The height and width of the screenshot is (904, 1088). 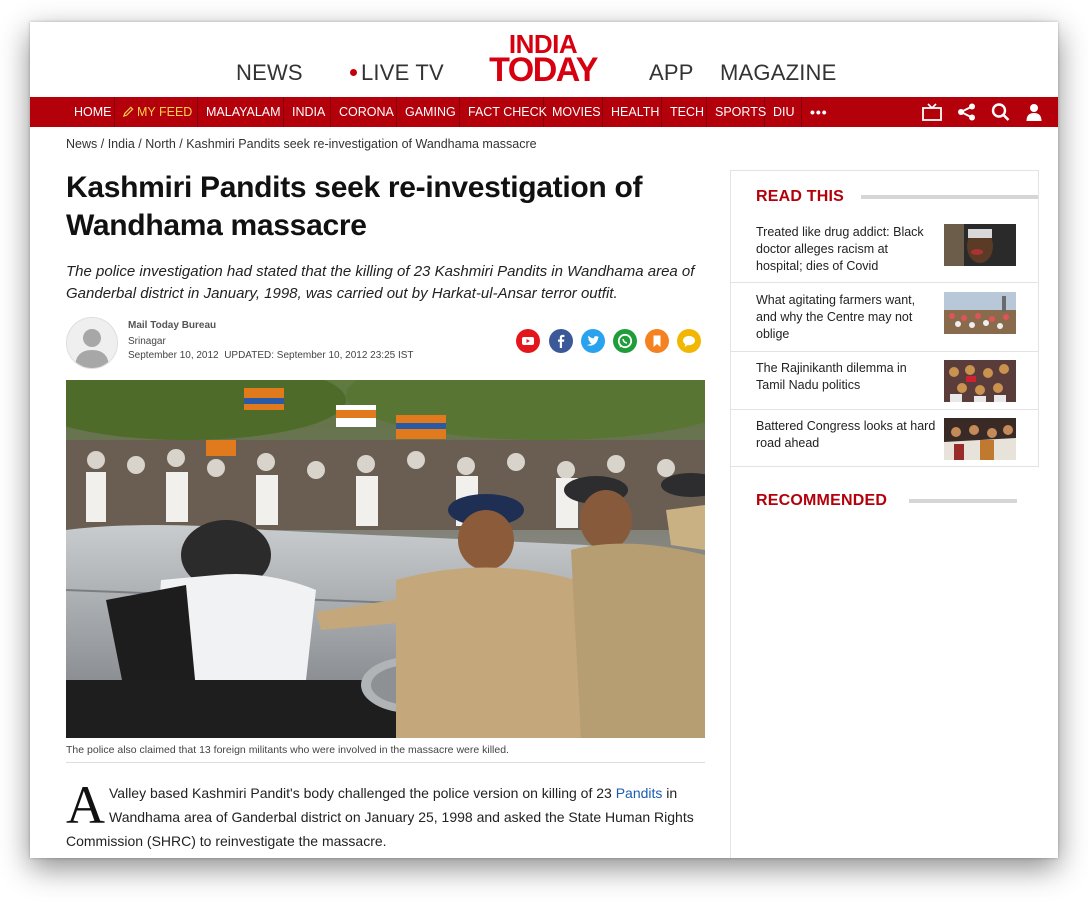 I want to click on author-avatar, so click(x=92, y=343).